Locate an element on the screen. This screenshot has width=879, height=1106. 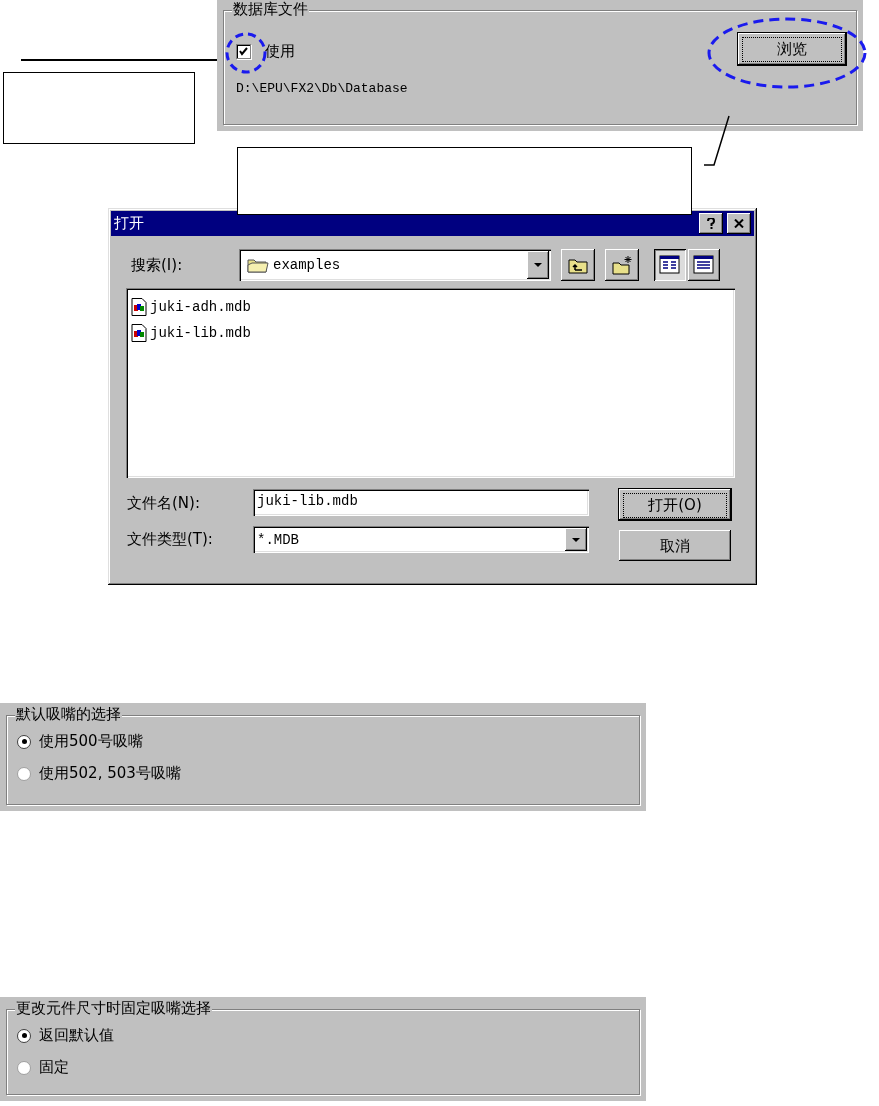
field-label: 搜索(I): is located at coordinates (157, 265).